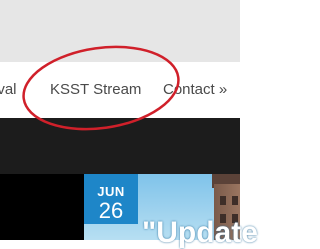 Image resolution: width=320 pixels, height=249 pixels. I want to click on post-headline: "Update, so click(200, 233).